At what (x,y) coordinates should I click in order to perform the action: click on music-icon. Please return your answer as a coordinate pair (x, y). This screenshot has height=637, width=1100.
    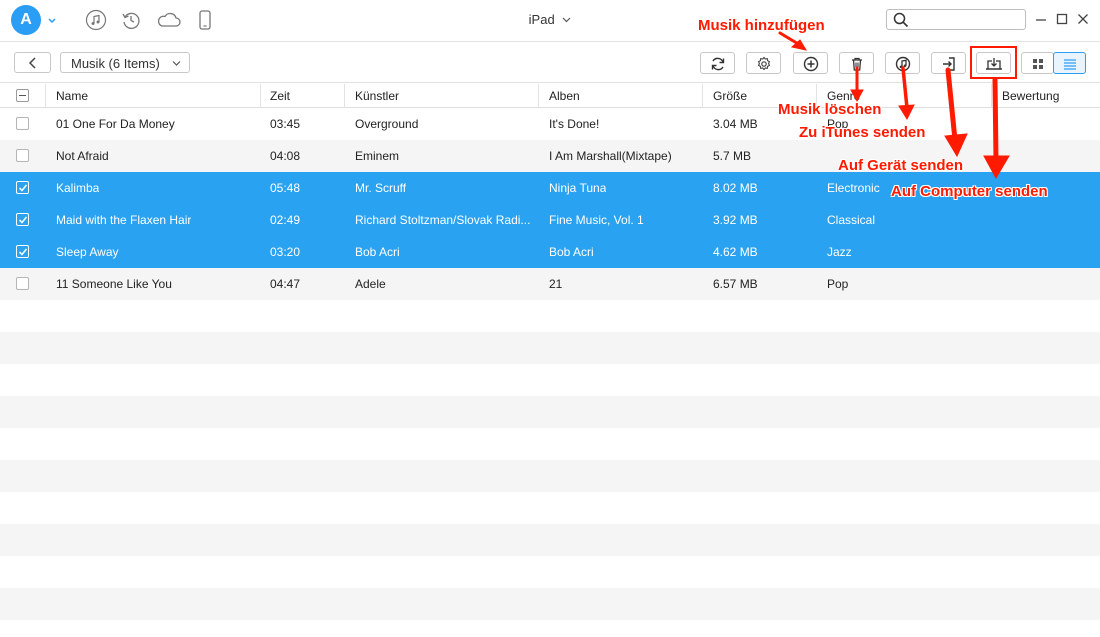
    Looking at the image, I should click on (96, 20).